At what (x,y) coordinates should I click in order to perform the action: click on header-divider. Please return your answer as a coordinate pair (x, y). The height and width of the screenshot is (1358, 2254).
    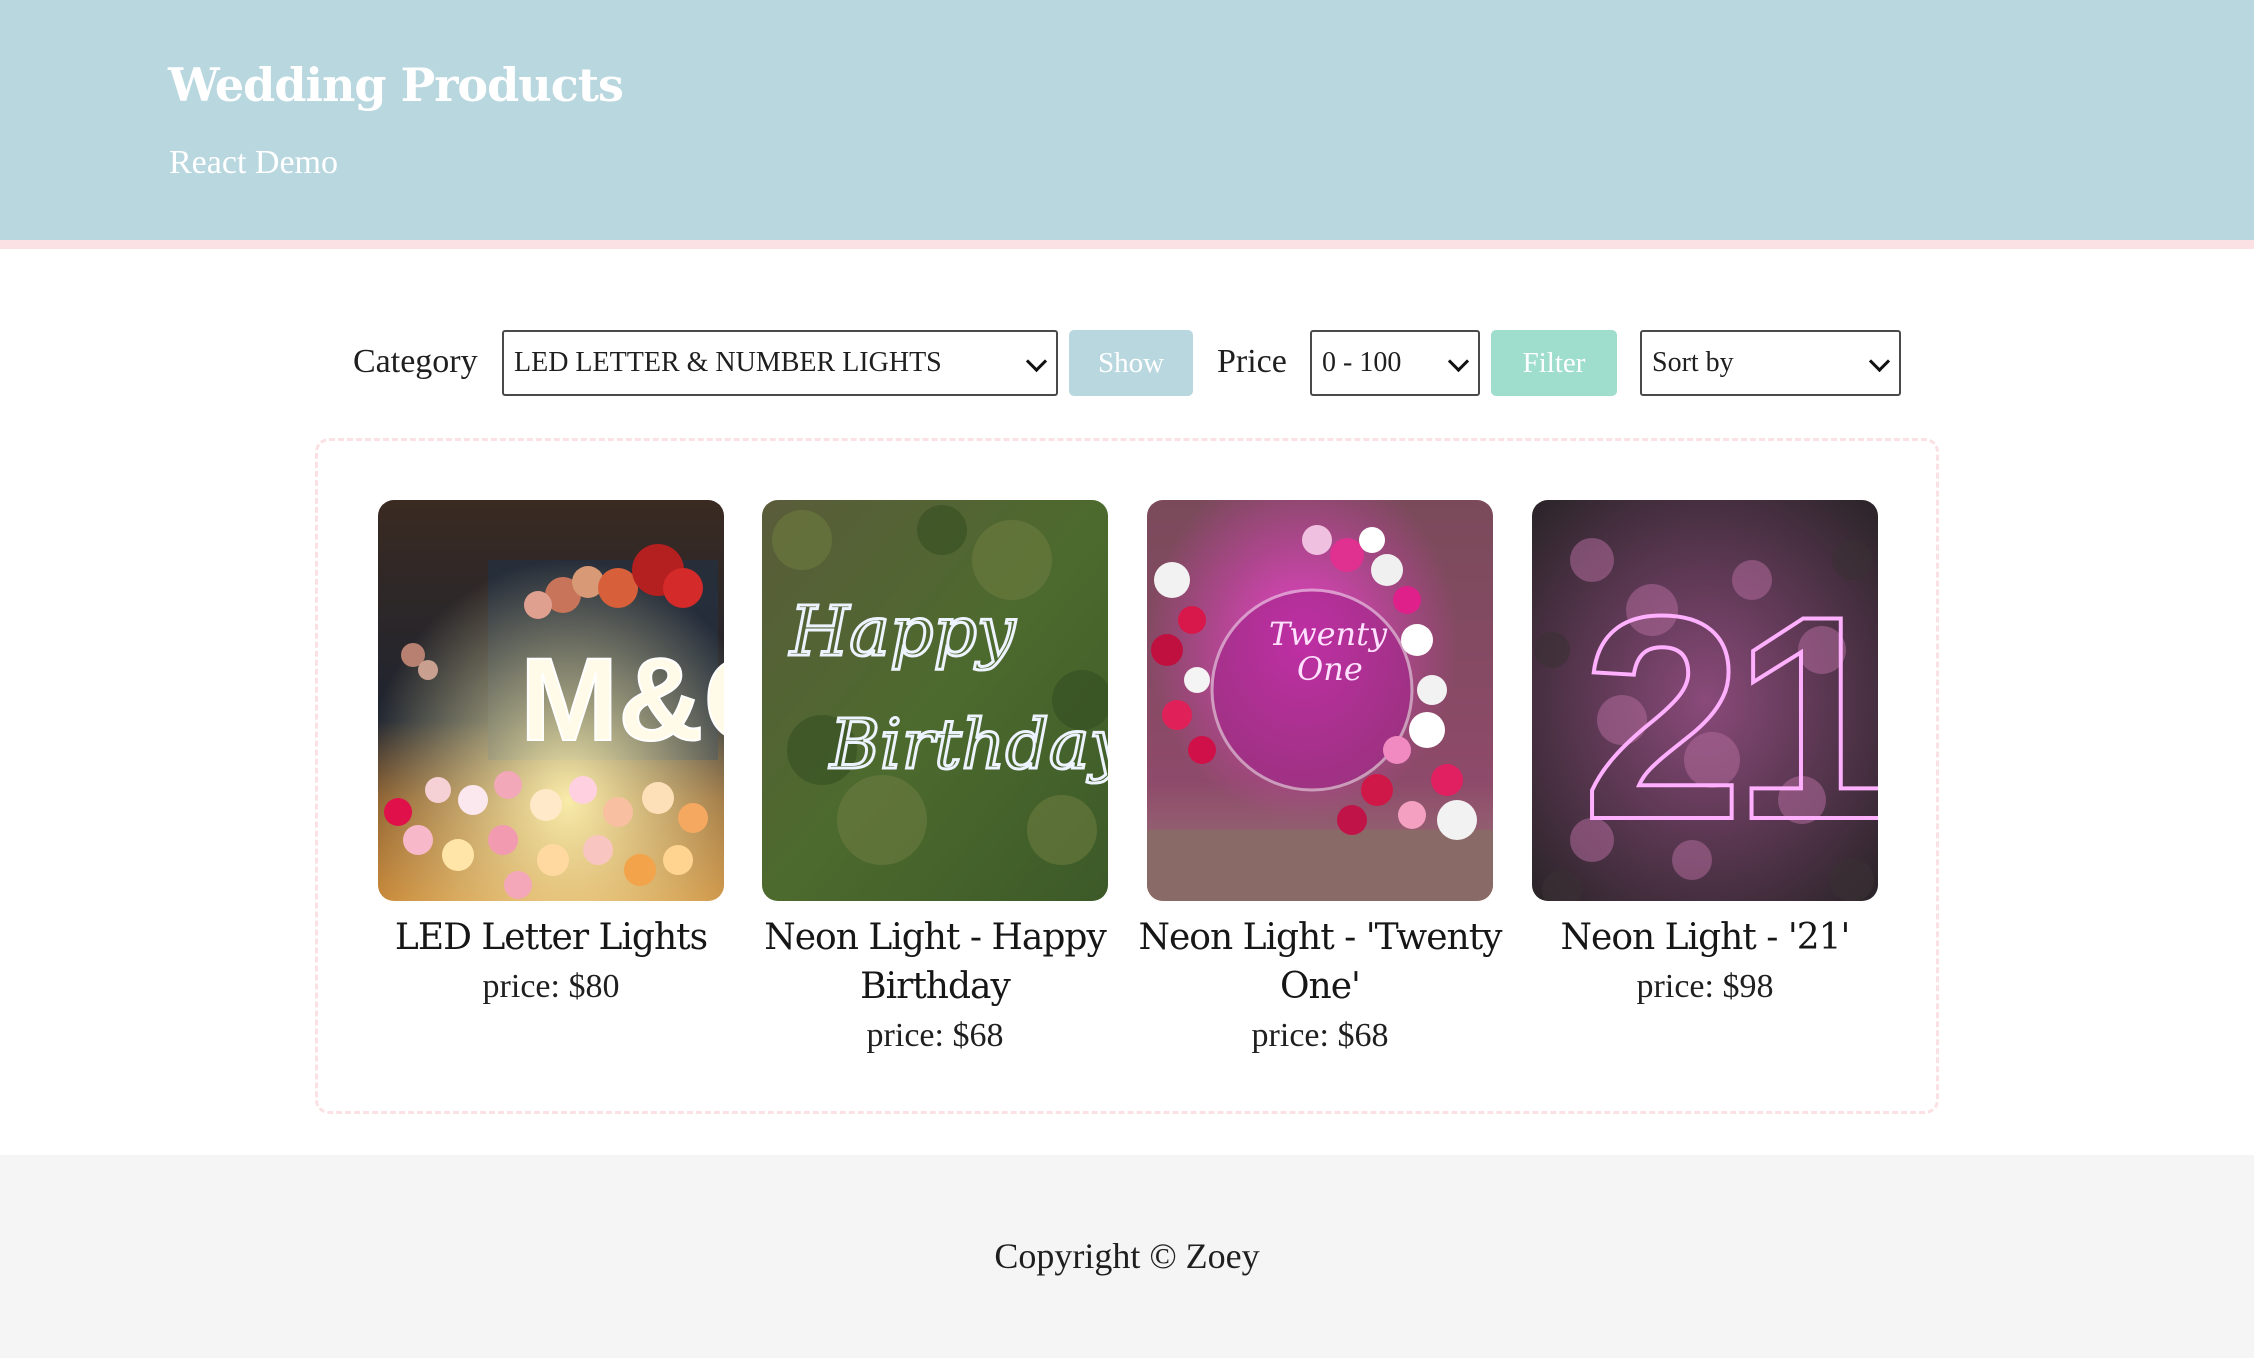
    Looking at the image, I should click on (1127, 244).